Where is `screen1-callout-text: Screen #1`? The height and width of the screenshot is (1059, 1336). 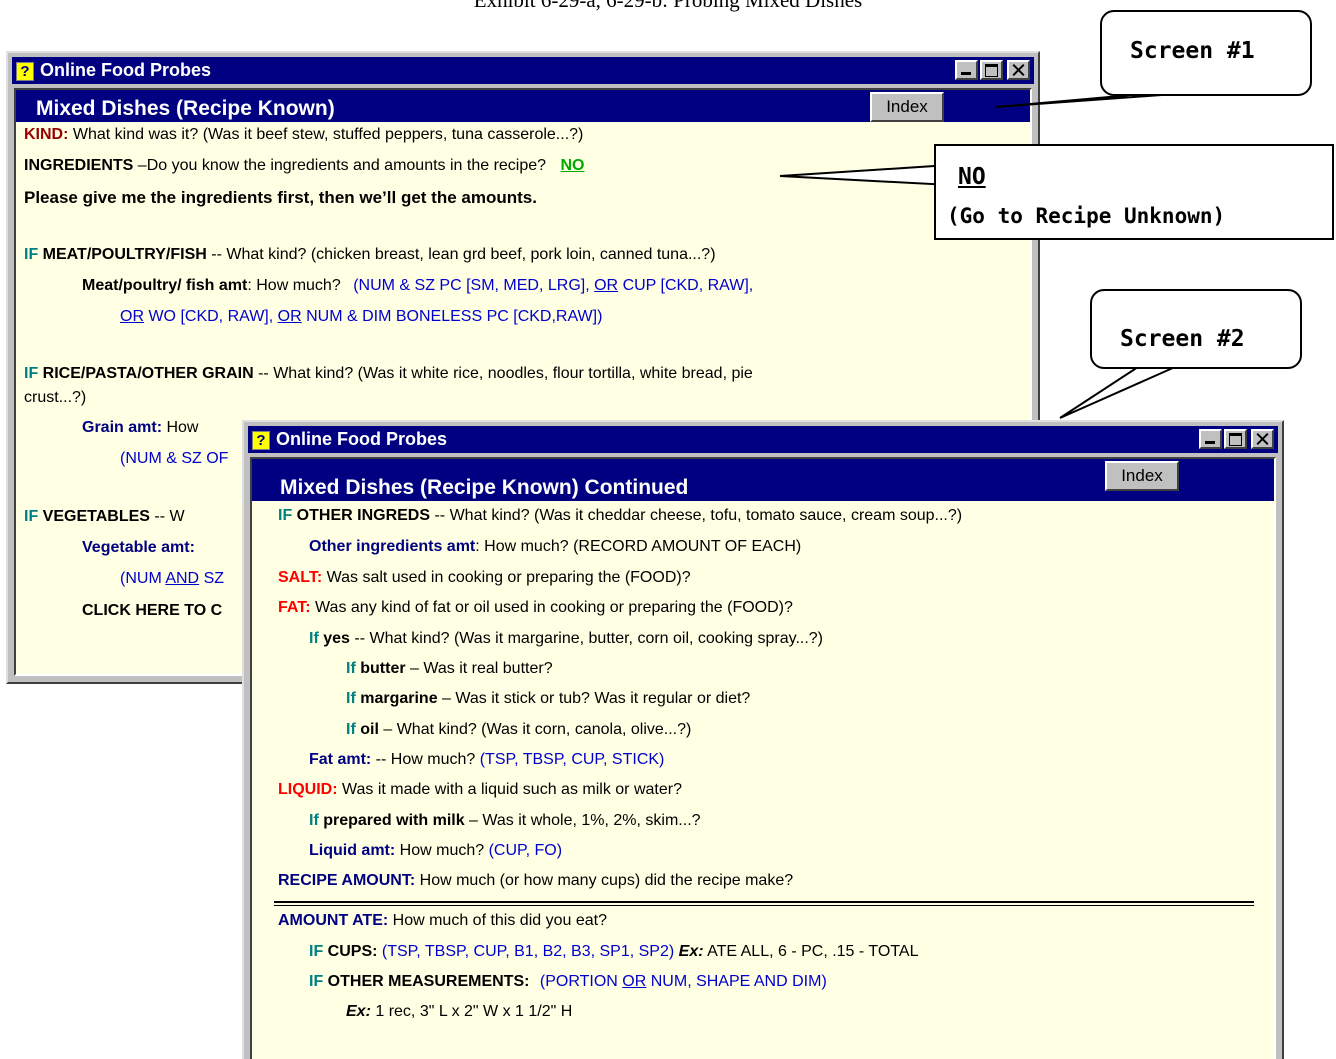
screen1-callout-text: Screen #1 is located at coordinates (1192, 51).